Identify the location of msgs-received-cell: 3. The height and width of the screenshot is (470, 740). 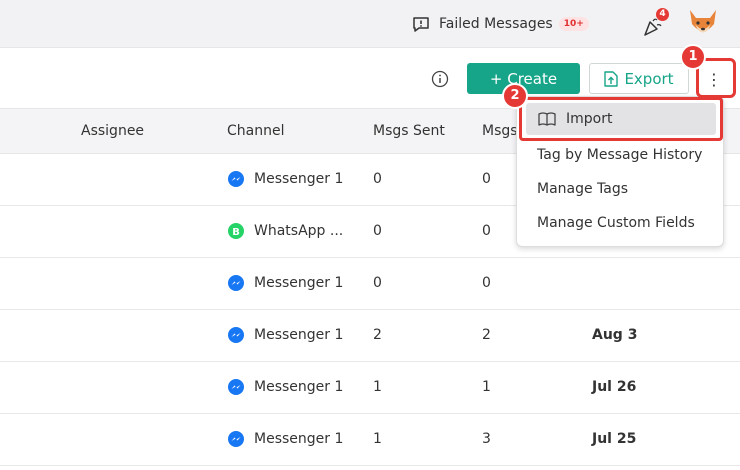
(486, 439).